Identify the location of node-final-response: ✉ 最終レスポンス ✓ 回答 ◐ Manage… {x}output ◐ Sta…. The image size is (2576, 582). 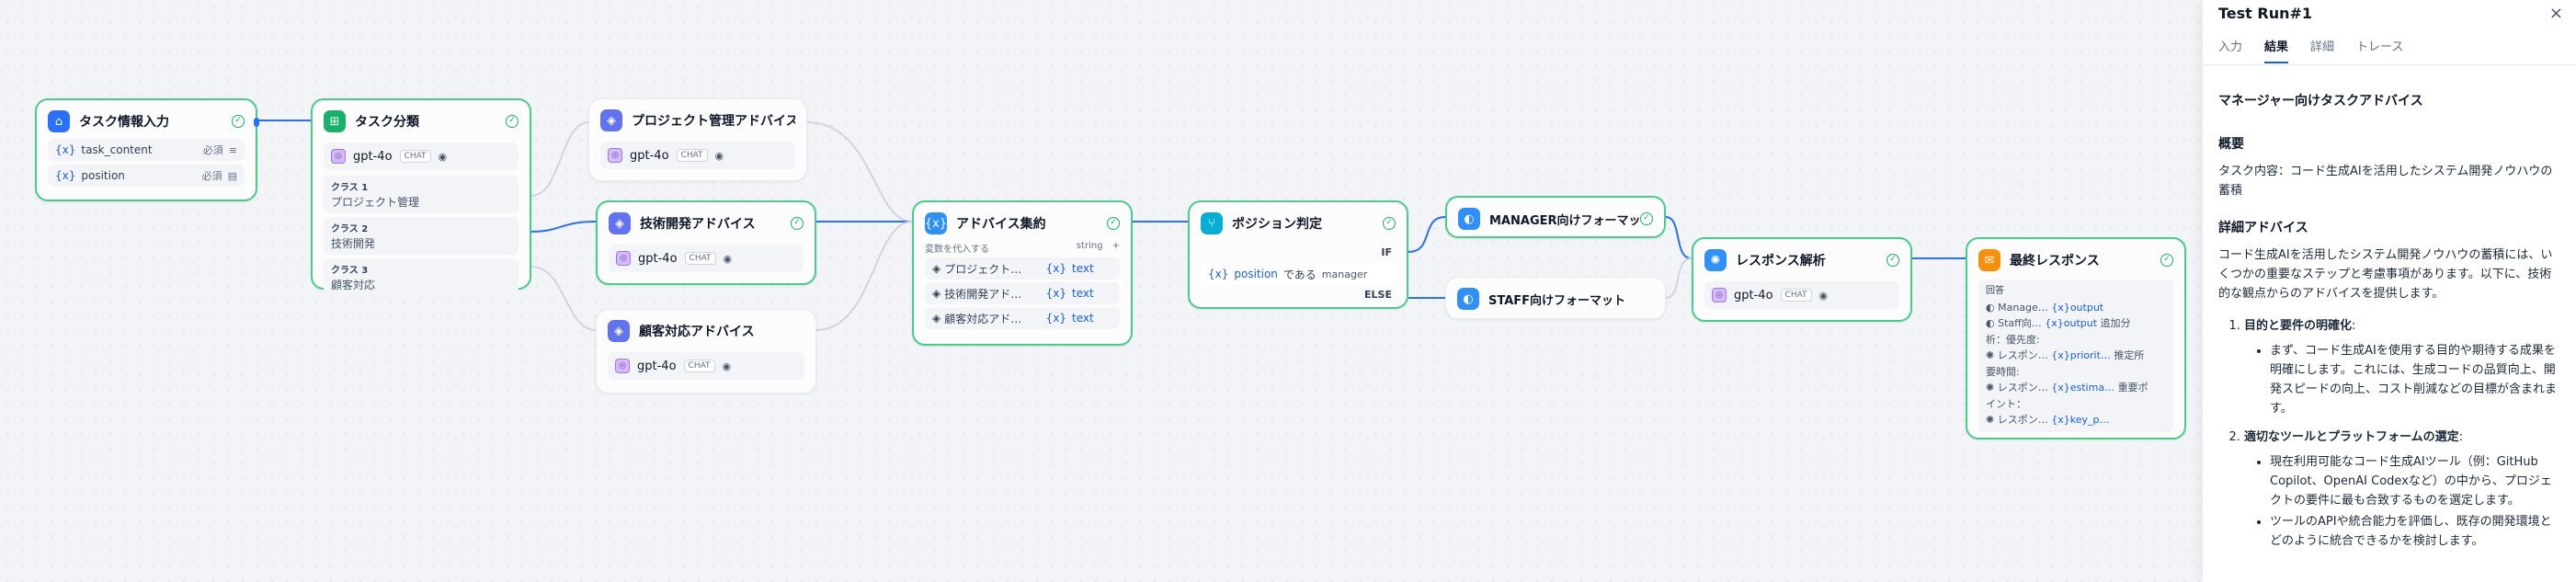
(2076, 338).